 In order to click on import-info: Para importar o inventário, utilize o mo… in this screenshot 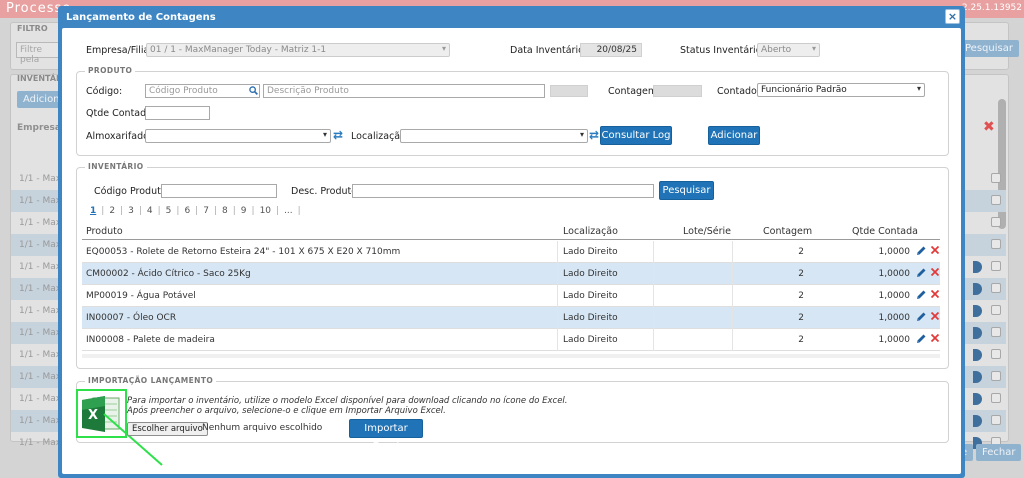, I will do `click(347, 406)`.